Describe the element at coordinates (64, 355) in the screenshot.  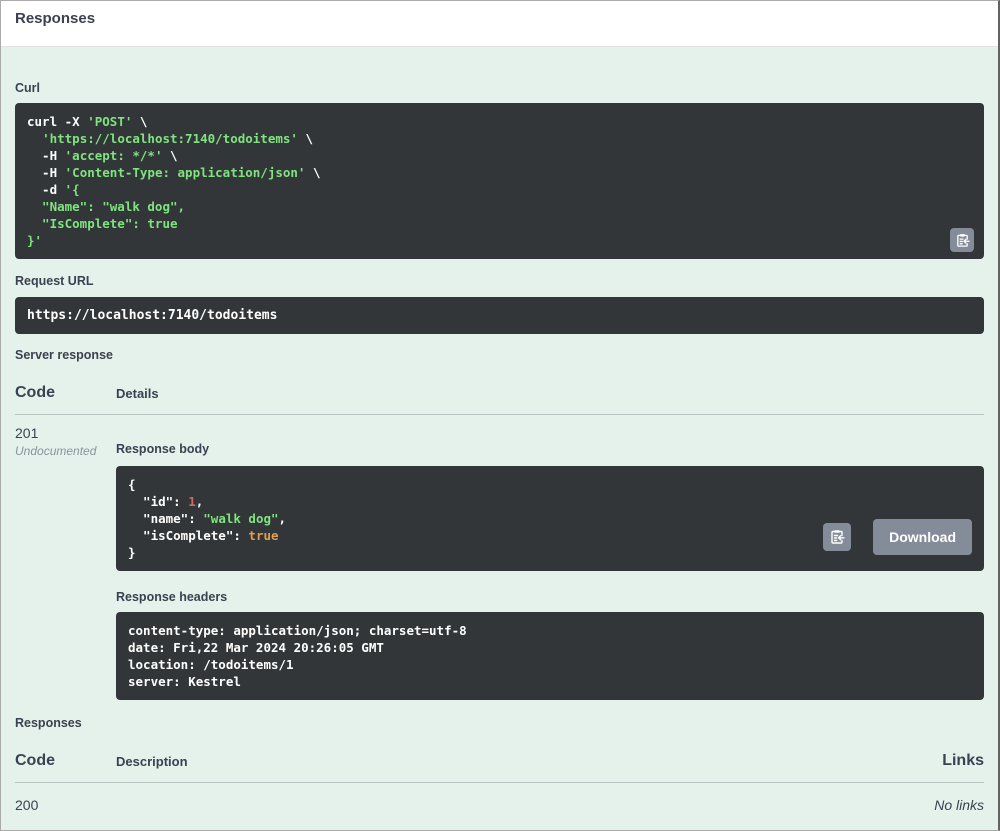
I see `server-response-label: Server response` at that location.